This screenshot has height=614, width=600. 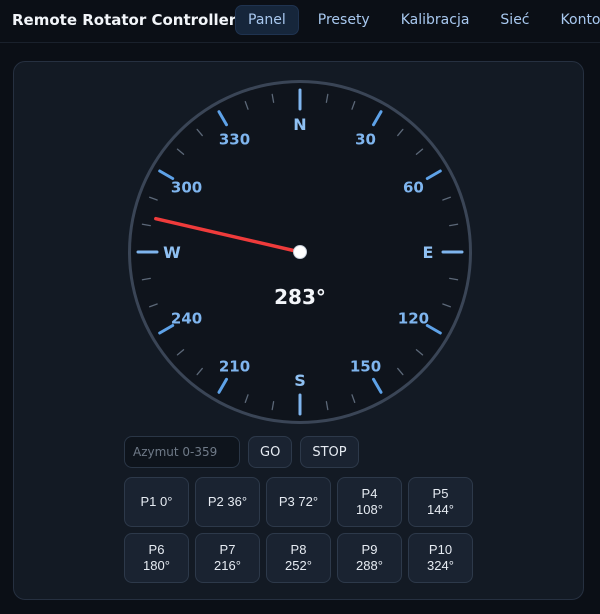 What do you see at coordinates (574, 20) in the screenshot?
I see `nav-item-konto: Konto` at bounding box center [574, 20].